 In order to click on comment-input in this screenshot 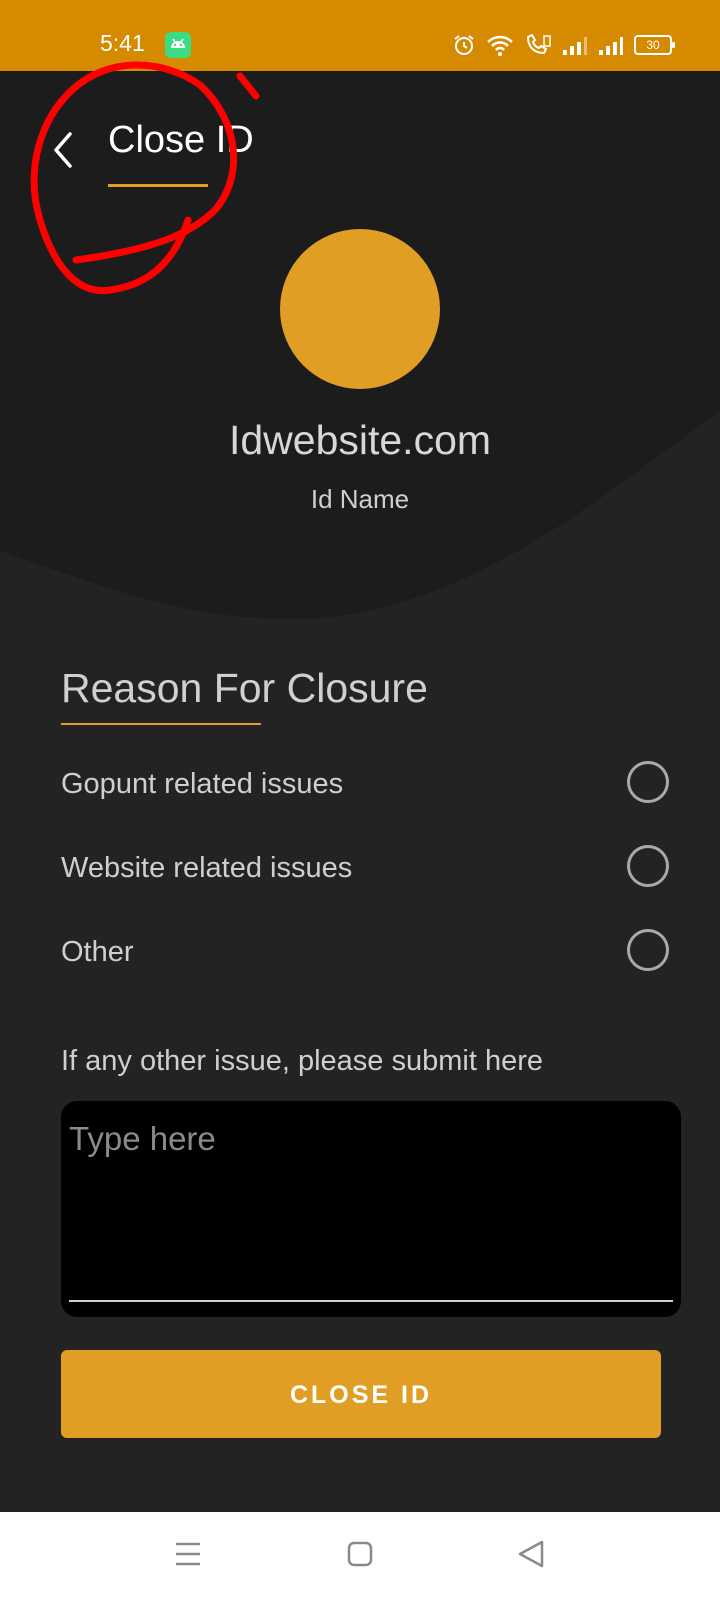, I will do `click(369, 1205)`.